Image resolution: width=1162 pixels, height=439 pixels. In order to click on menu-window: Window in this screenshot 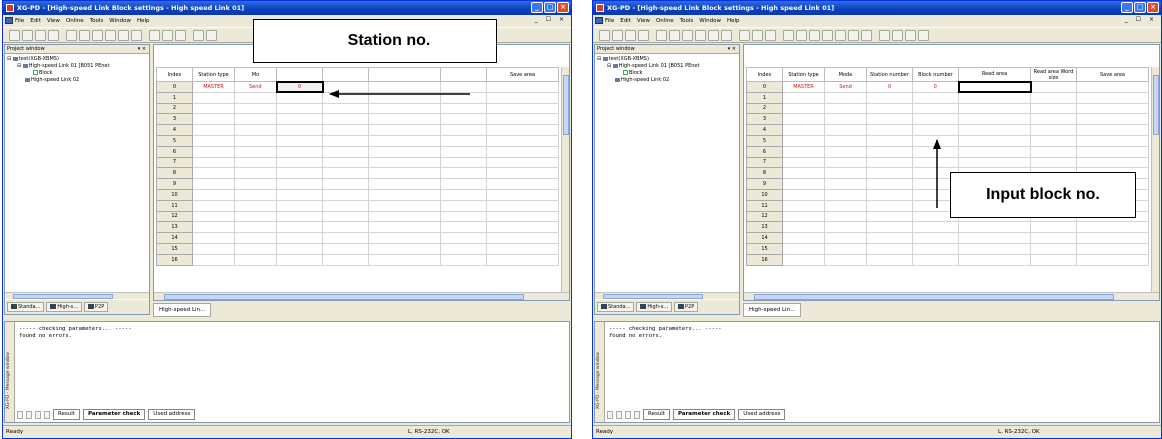, I will do `click(710, 21)`.